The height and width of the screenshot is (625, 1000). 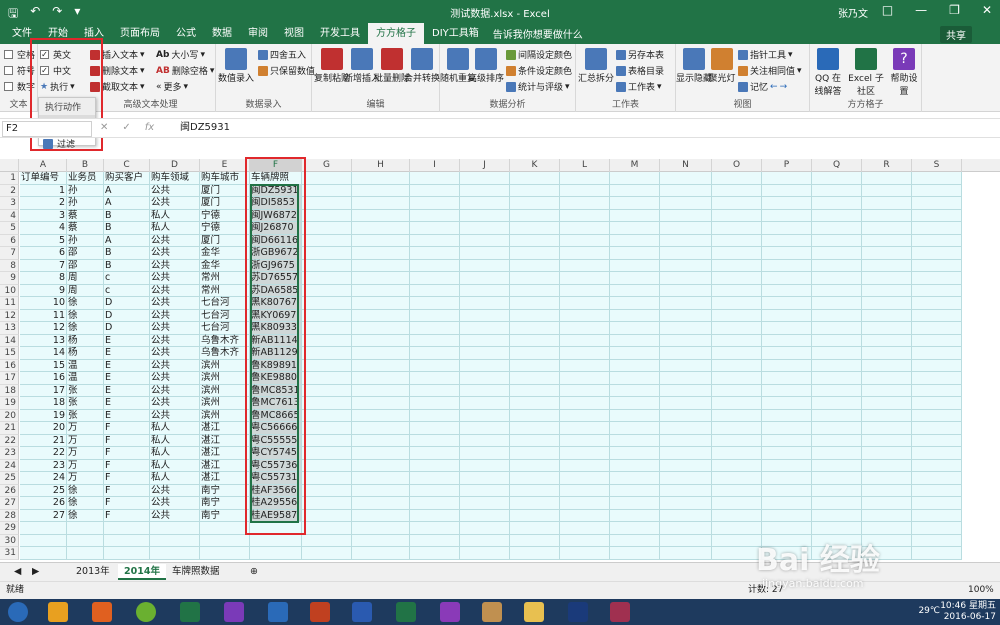 What do you see at coordinates (853, 12) in the screenshot?
I see `user-name: 张乃文` at bounding box center [853, 12].